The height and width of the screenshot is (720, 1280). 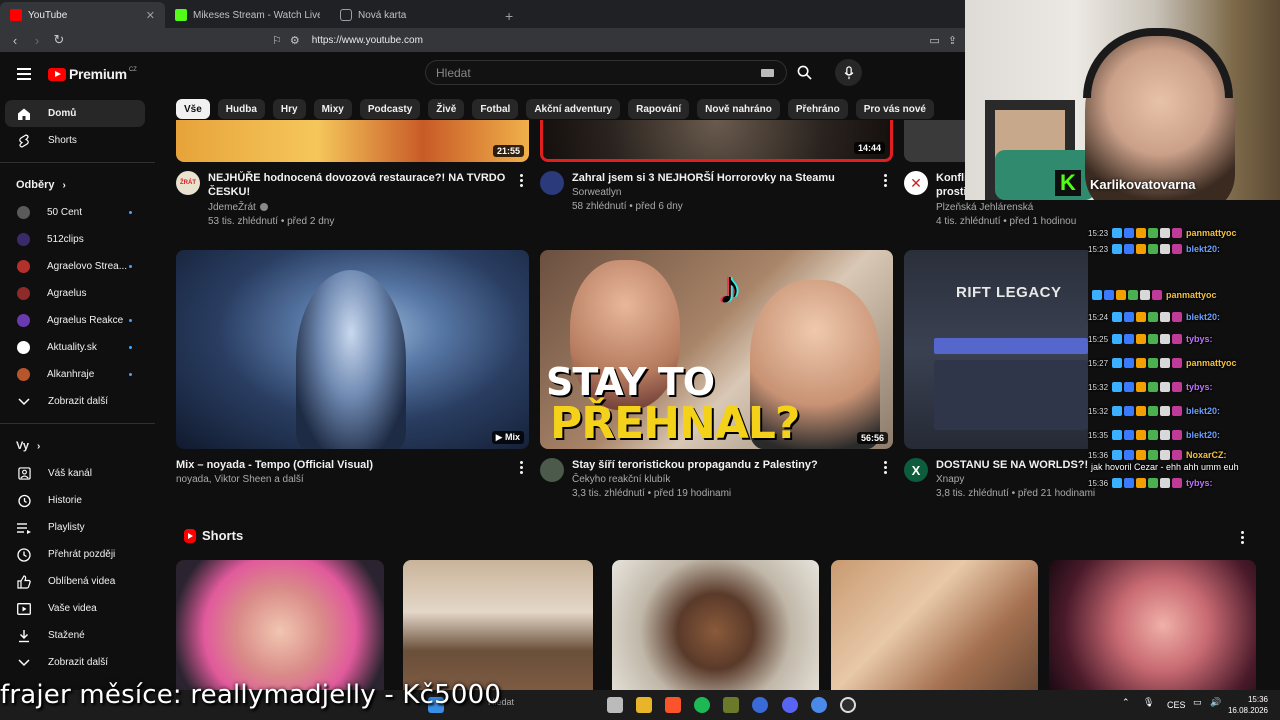 What do you see at coordinates (77, 374) in the screenshot?
I see `sidebar-subscription: Alkanhraje` at bounding box center [77, 374].